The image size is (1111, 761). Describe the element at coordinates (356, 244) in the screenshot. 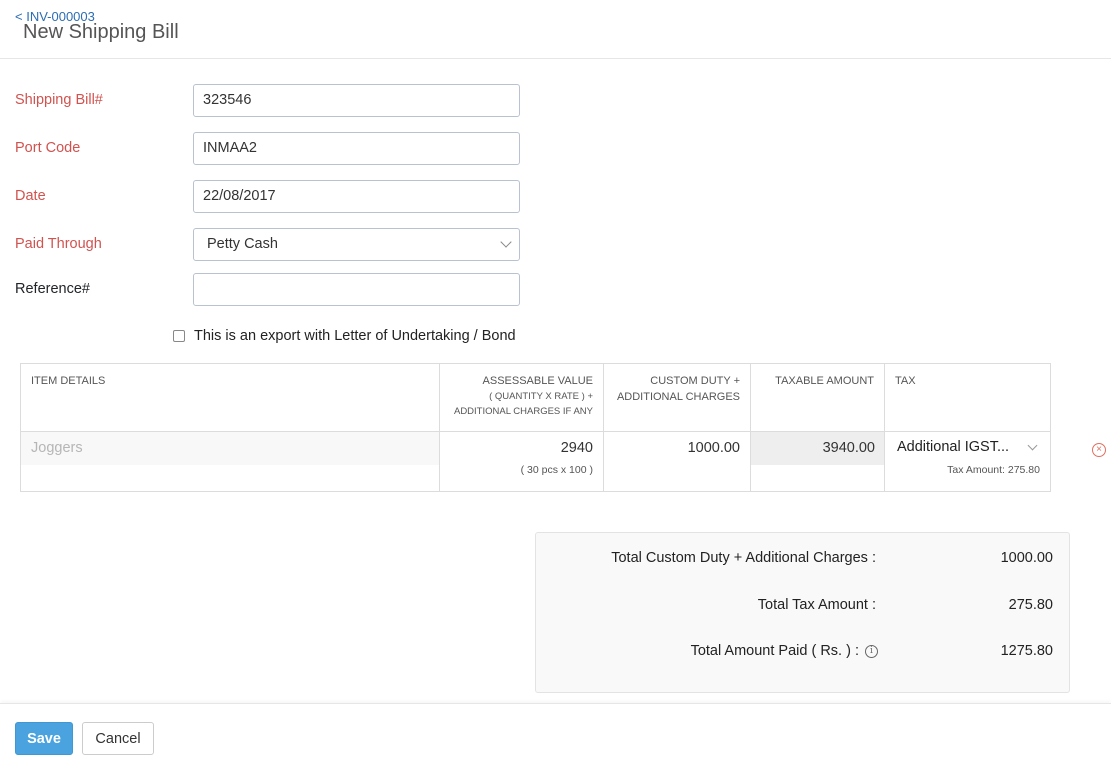

I see `paid-through-select: Petty Cash` at that location.